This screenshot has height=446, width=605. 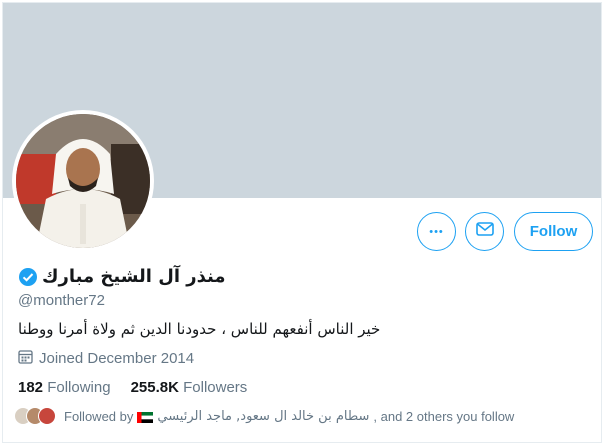 I want to click on profile-handle: @monther72, so click(x=61, y=300).